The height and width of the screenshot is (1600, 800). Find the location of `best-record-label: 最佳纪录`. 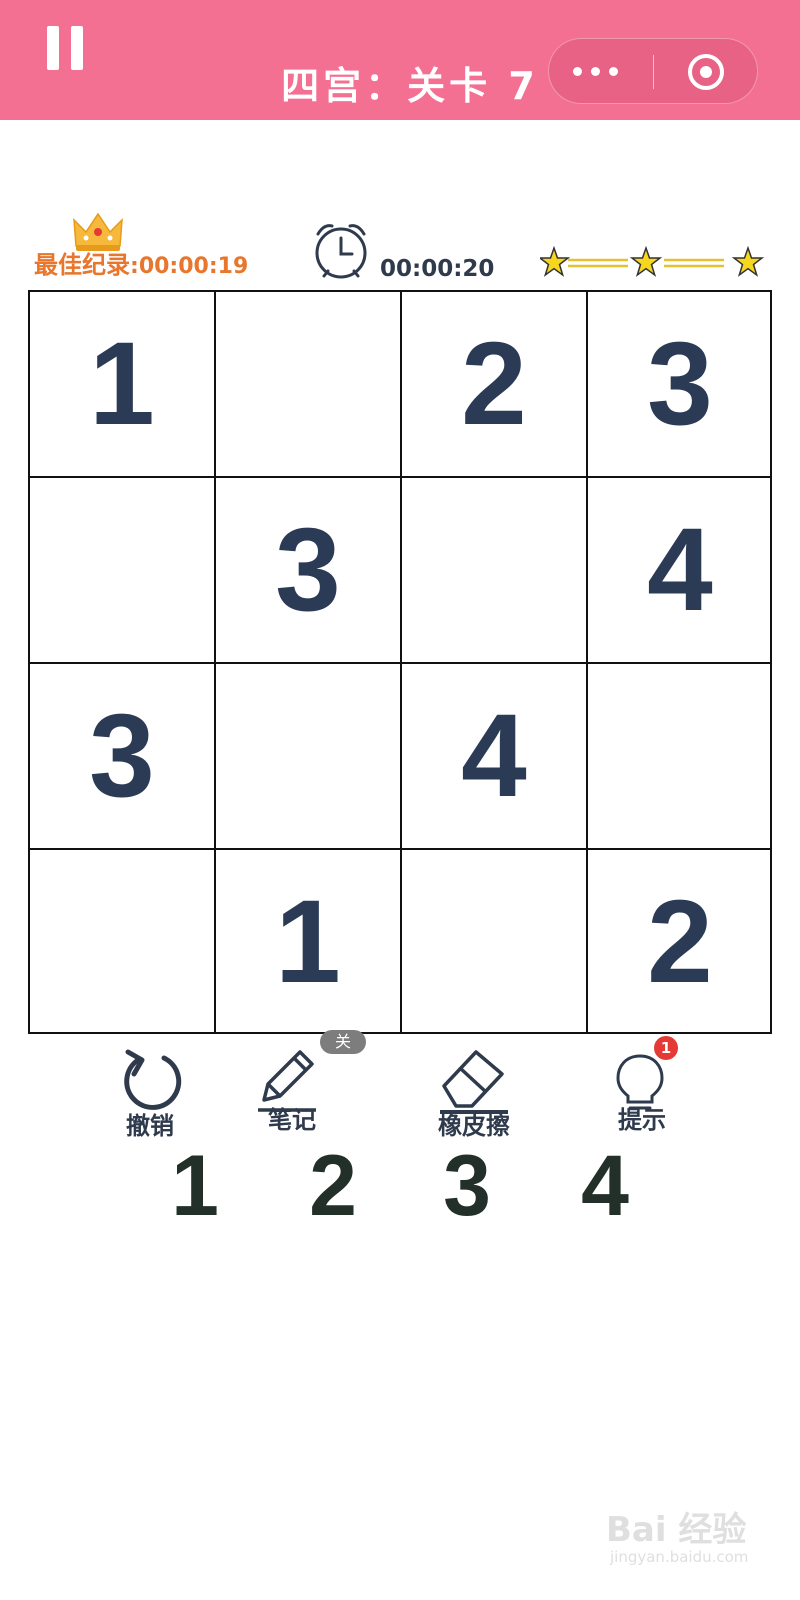

best-record-label: 最佳纪录 is located at coordinates (82, 265).